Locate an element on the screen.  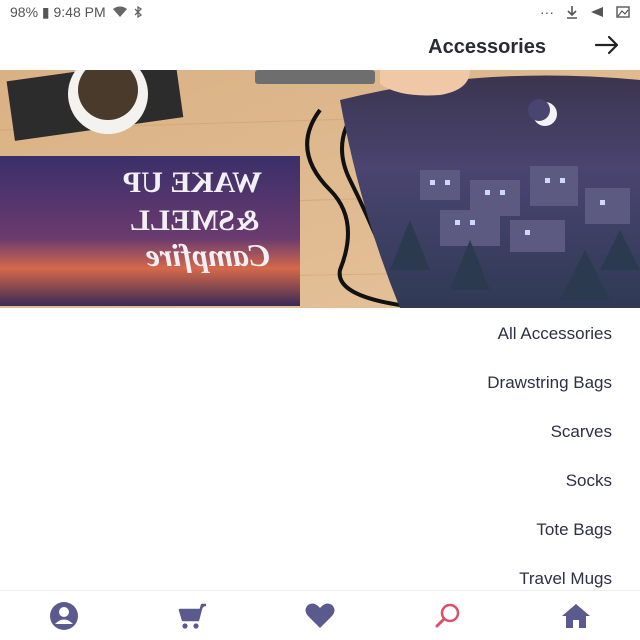
category-label: Tote Bags is located at coordinates (574, 529).